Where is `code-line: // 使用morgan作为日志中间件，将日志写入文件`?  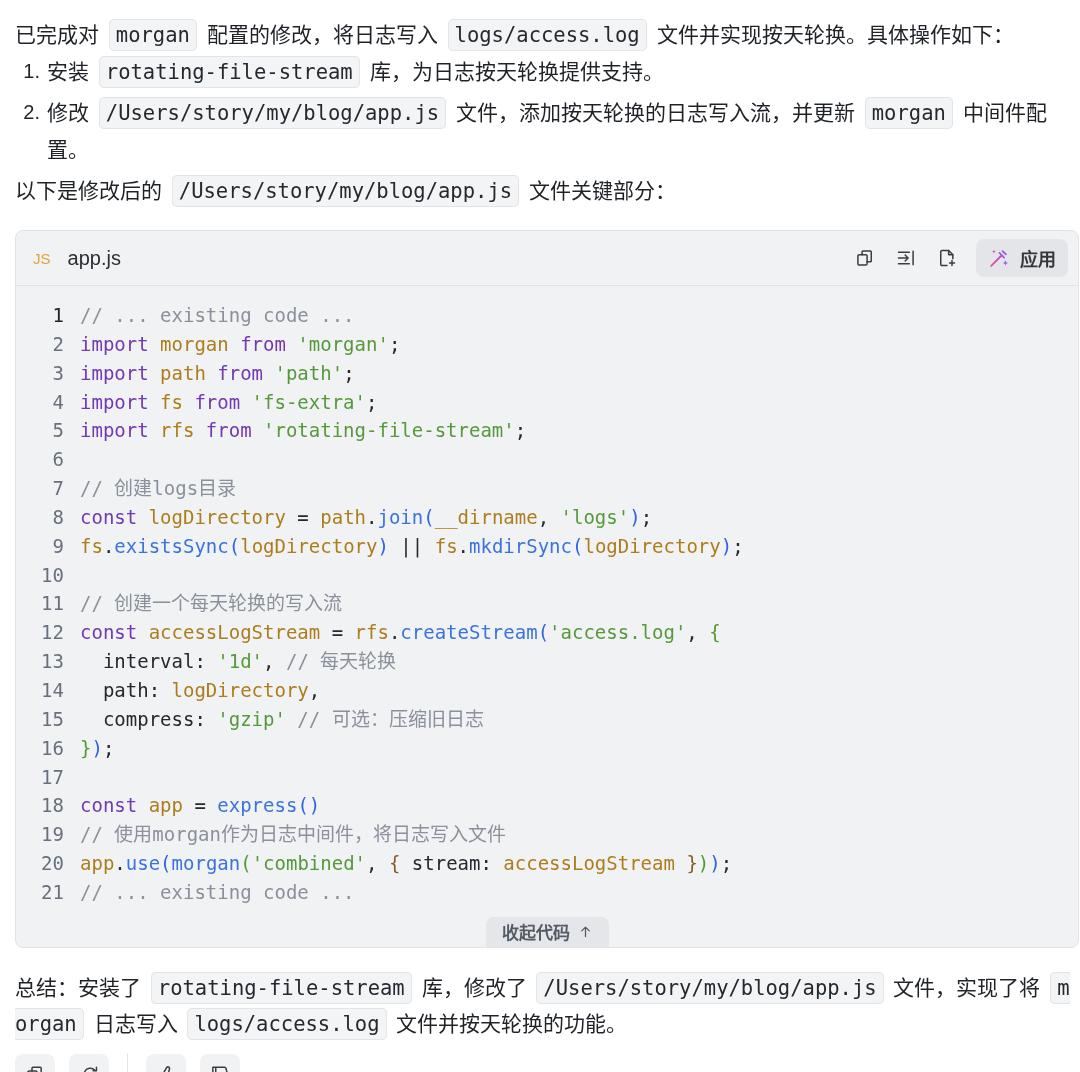
code-line: // 使用morgan作为日志中间件，将日志写入文件 is located at coordinates (293, 835).